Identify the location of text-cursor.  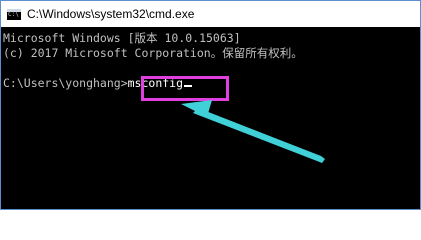
(188, 86).